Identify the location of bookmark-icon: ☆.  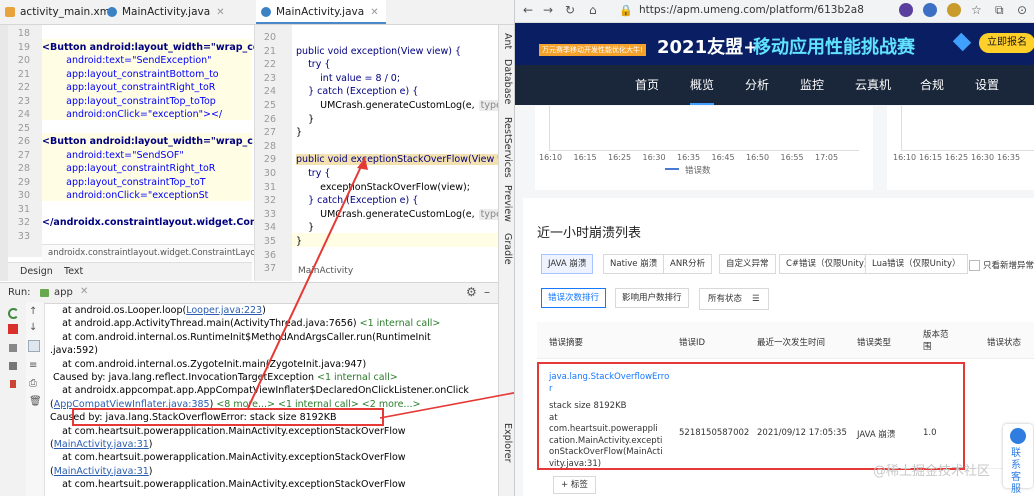
(976, 10).